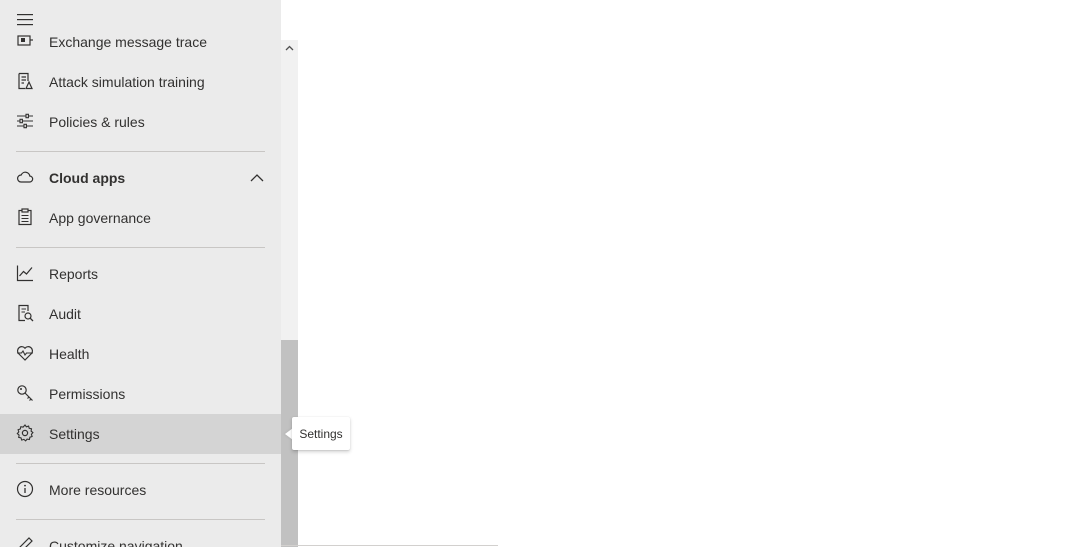  Describe the element at coordinates (25, 489) in the screenshot. I see `info-icon` at that location.